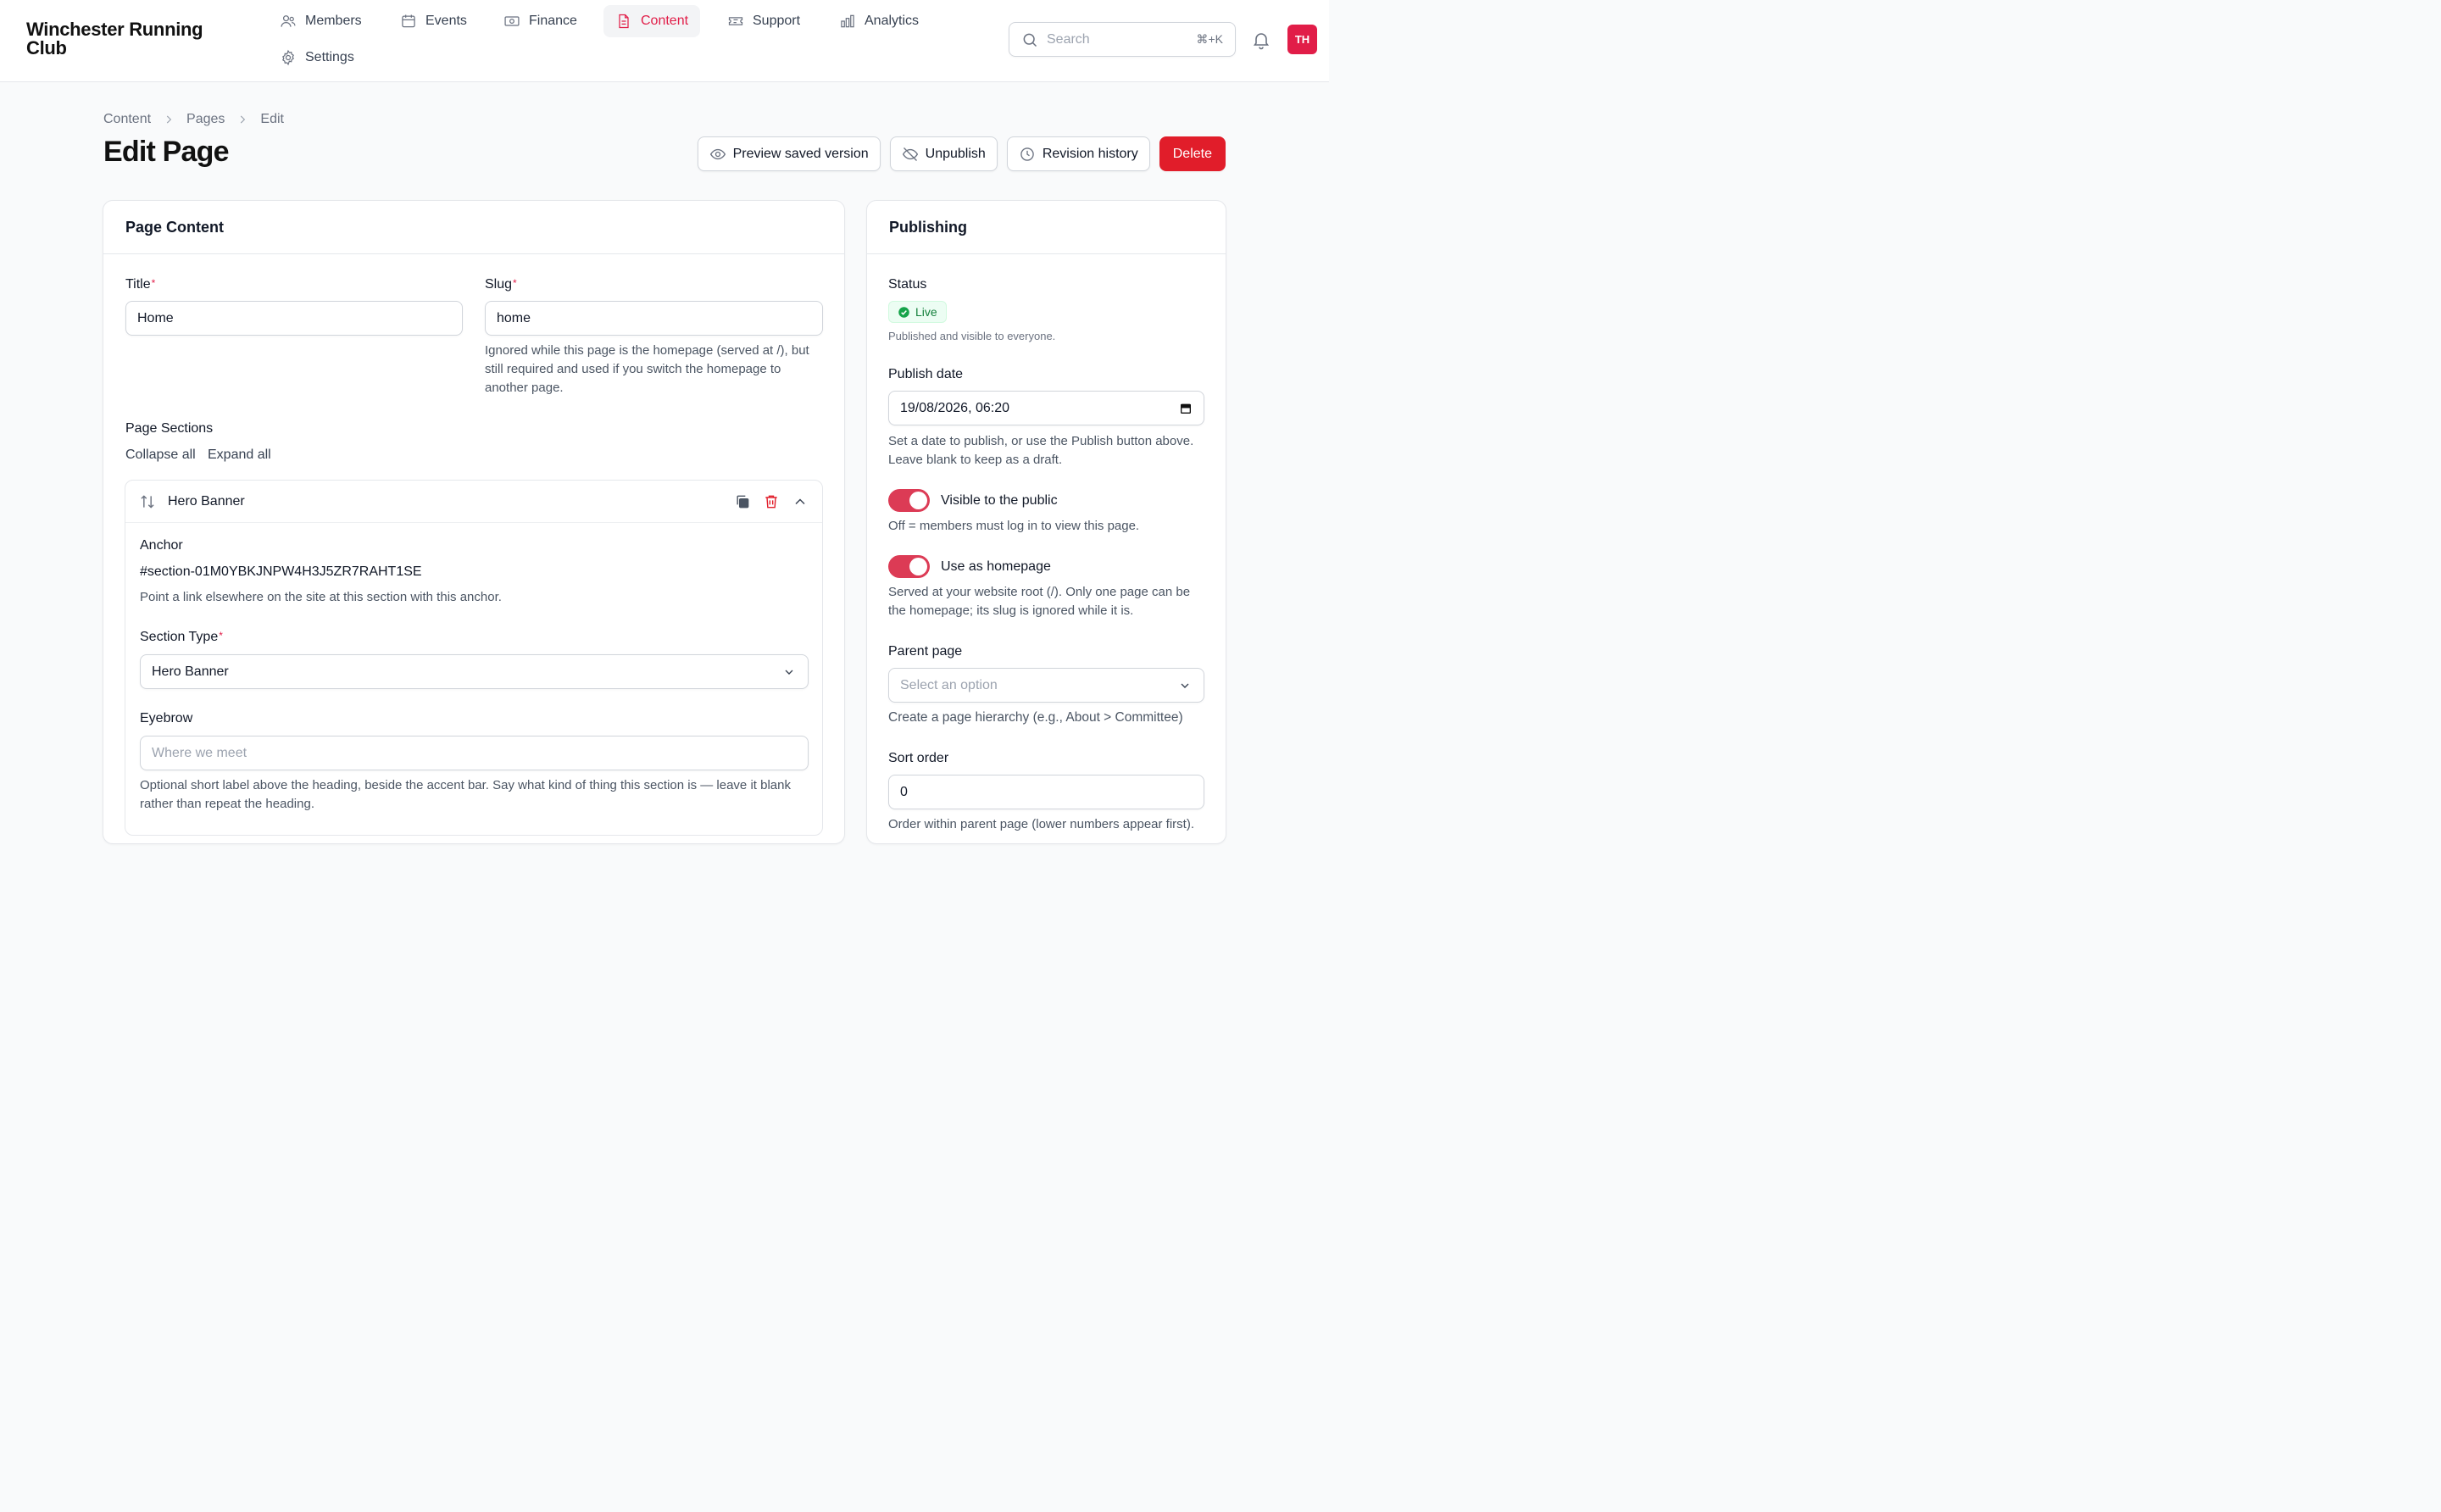  What do you see at coordinates (1068, 39) in the screenshot?
I see `search-placeholder: Search` at bounding box center [1068, 39].